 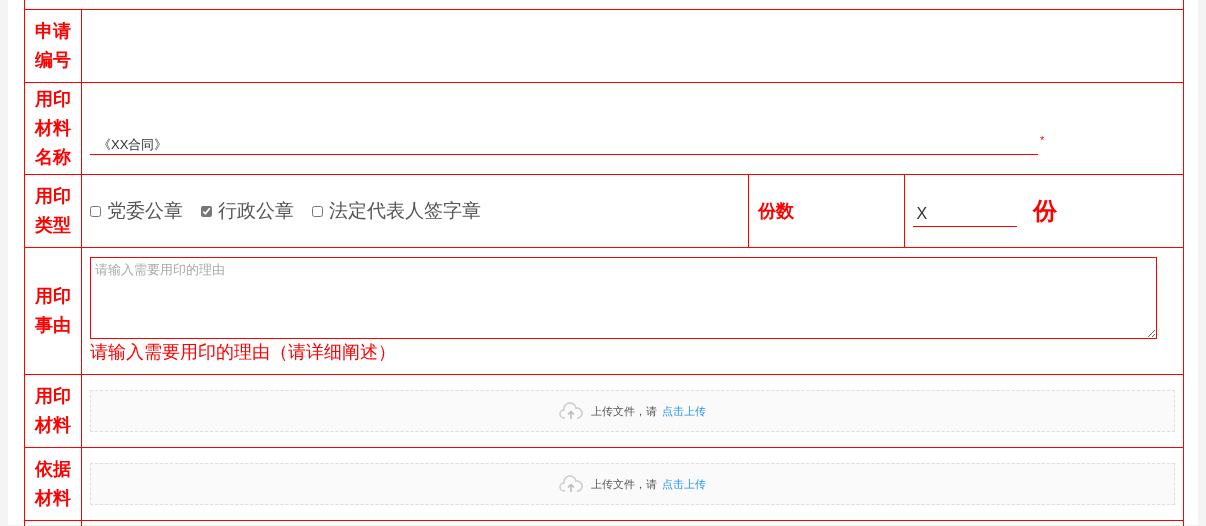 I want to click on copies-label: 份数, so click(x=775, y=210).